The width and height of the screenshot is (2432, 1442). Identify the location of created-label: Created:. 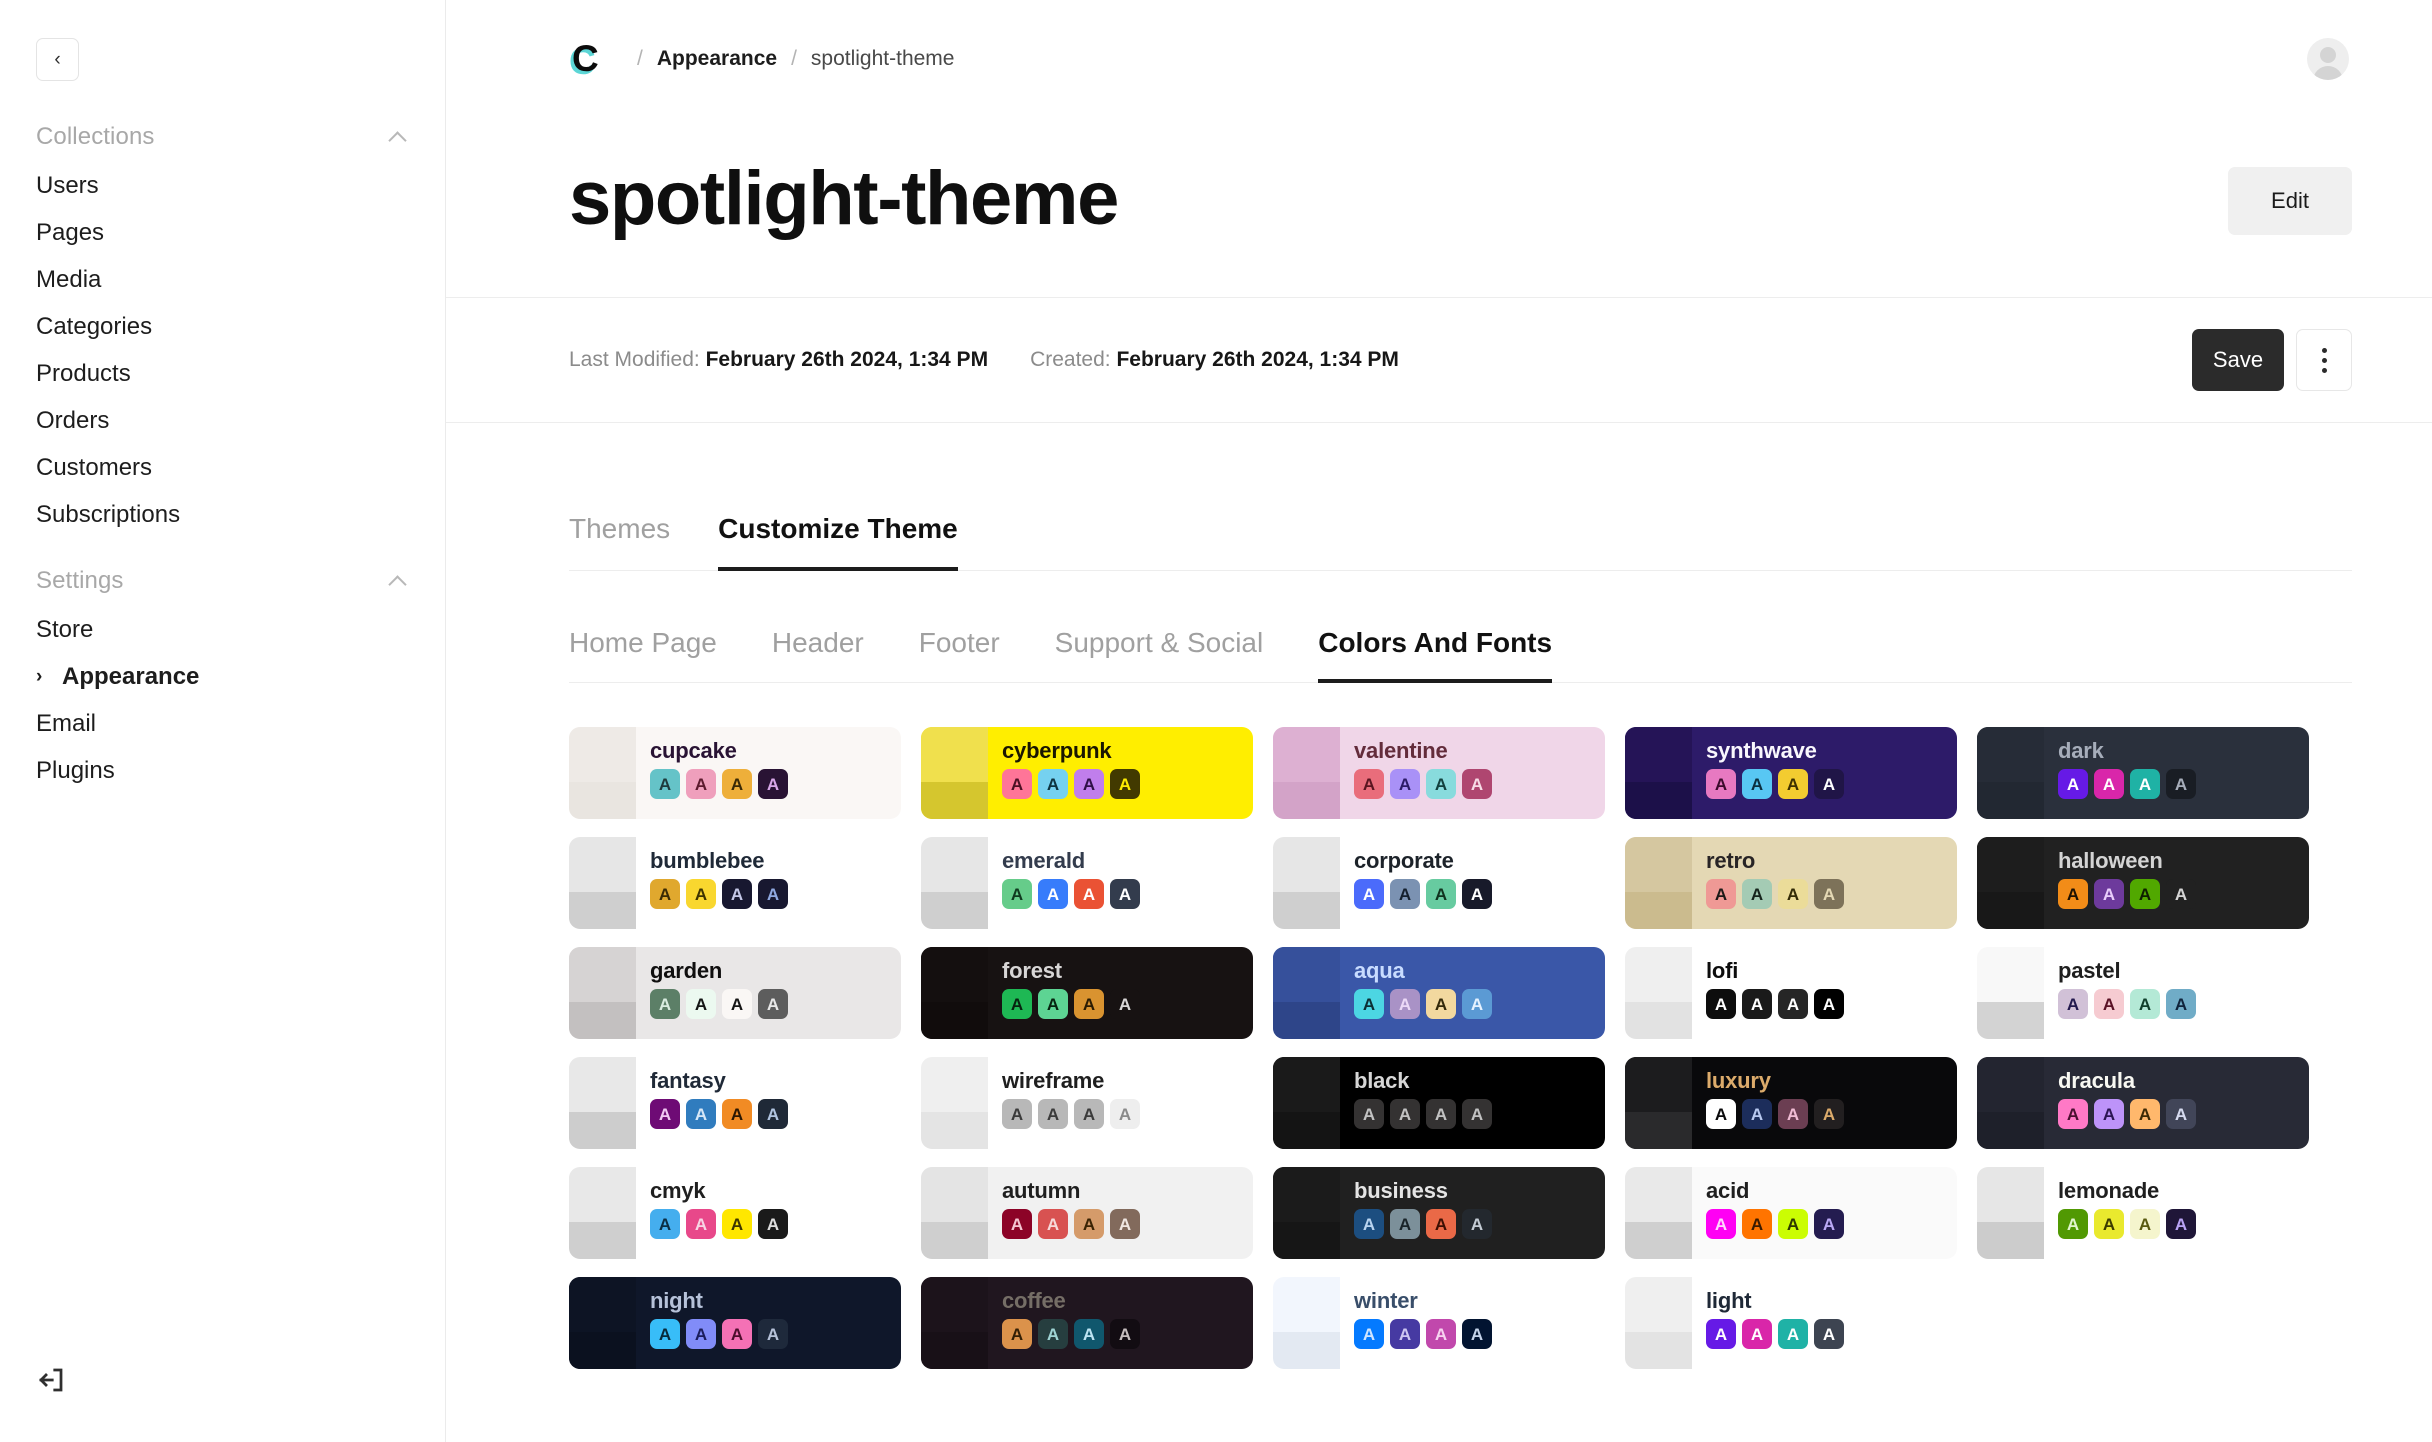
(1070, 359).